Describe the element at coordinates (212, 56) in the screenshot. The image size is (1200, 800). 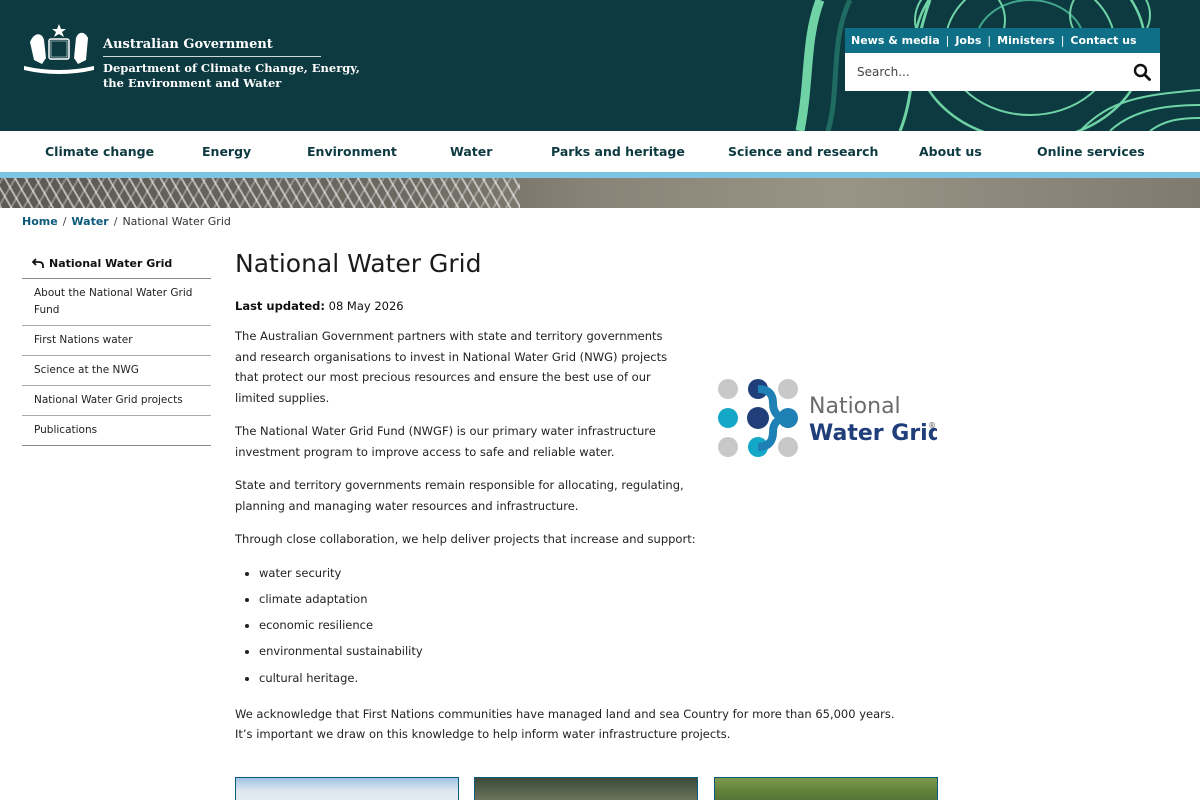
I see `title-divider` at that location.